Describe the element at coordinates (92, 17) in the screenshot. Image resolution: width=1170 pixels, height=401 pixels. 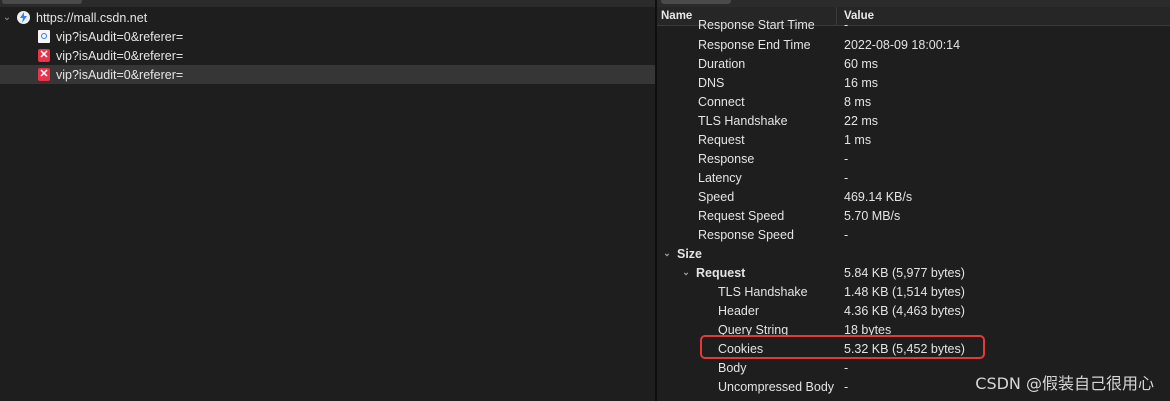
I see `host-label: https://mall.csdn.net` at that location.